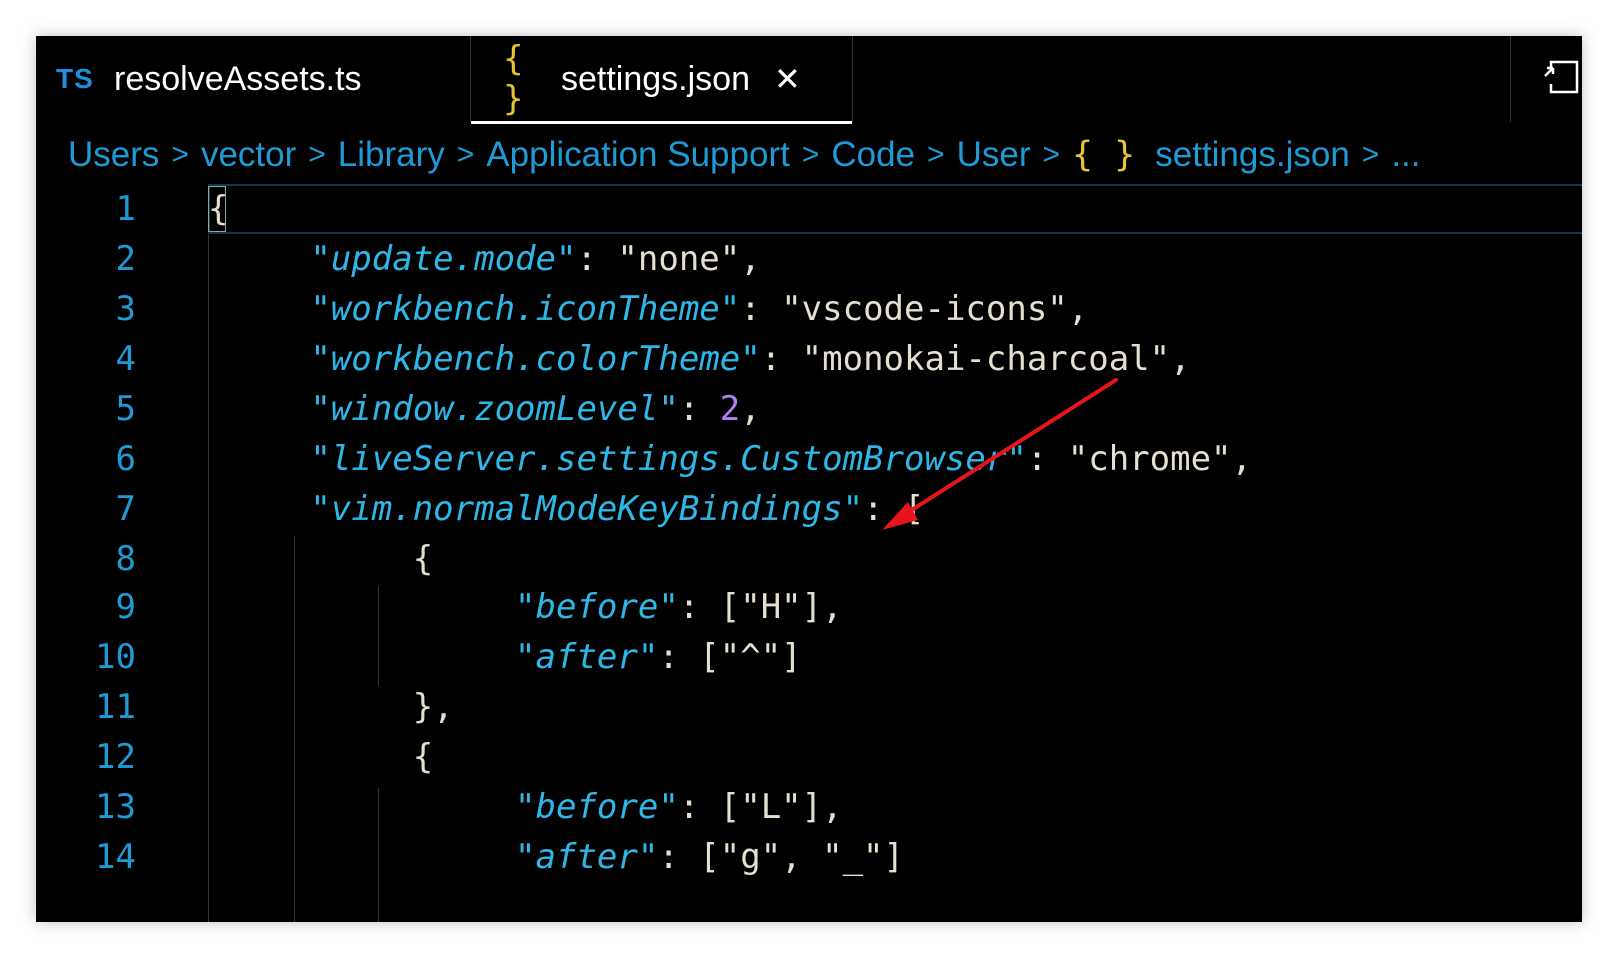 This screenshot has width=1618, height=958. Describe the element at coordinates (113, 155) in the screenshot. I see `breadcrumb-item: Users` at that location.